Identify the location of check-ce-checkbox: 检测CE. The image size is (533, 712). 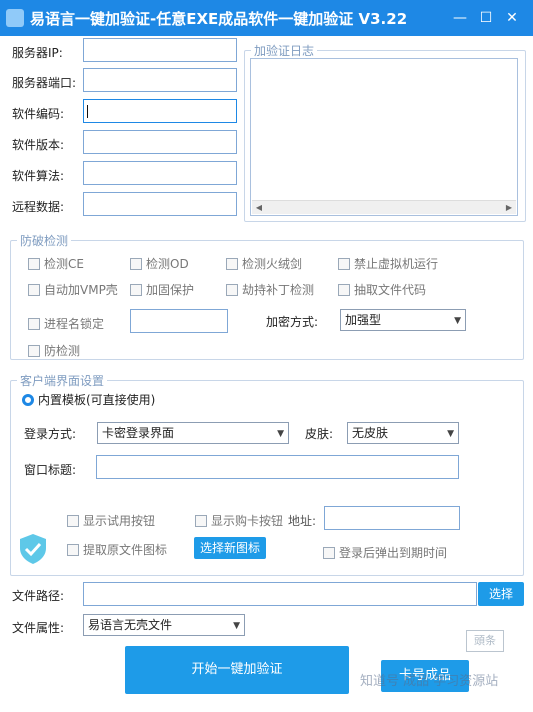
(56, 263).